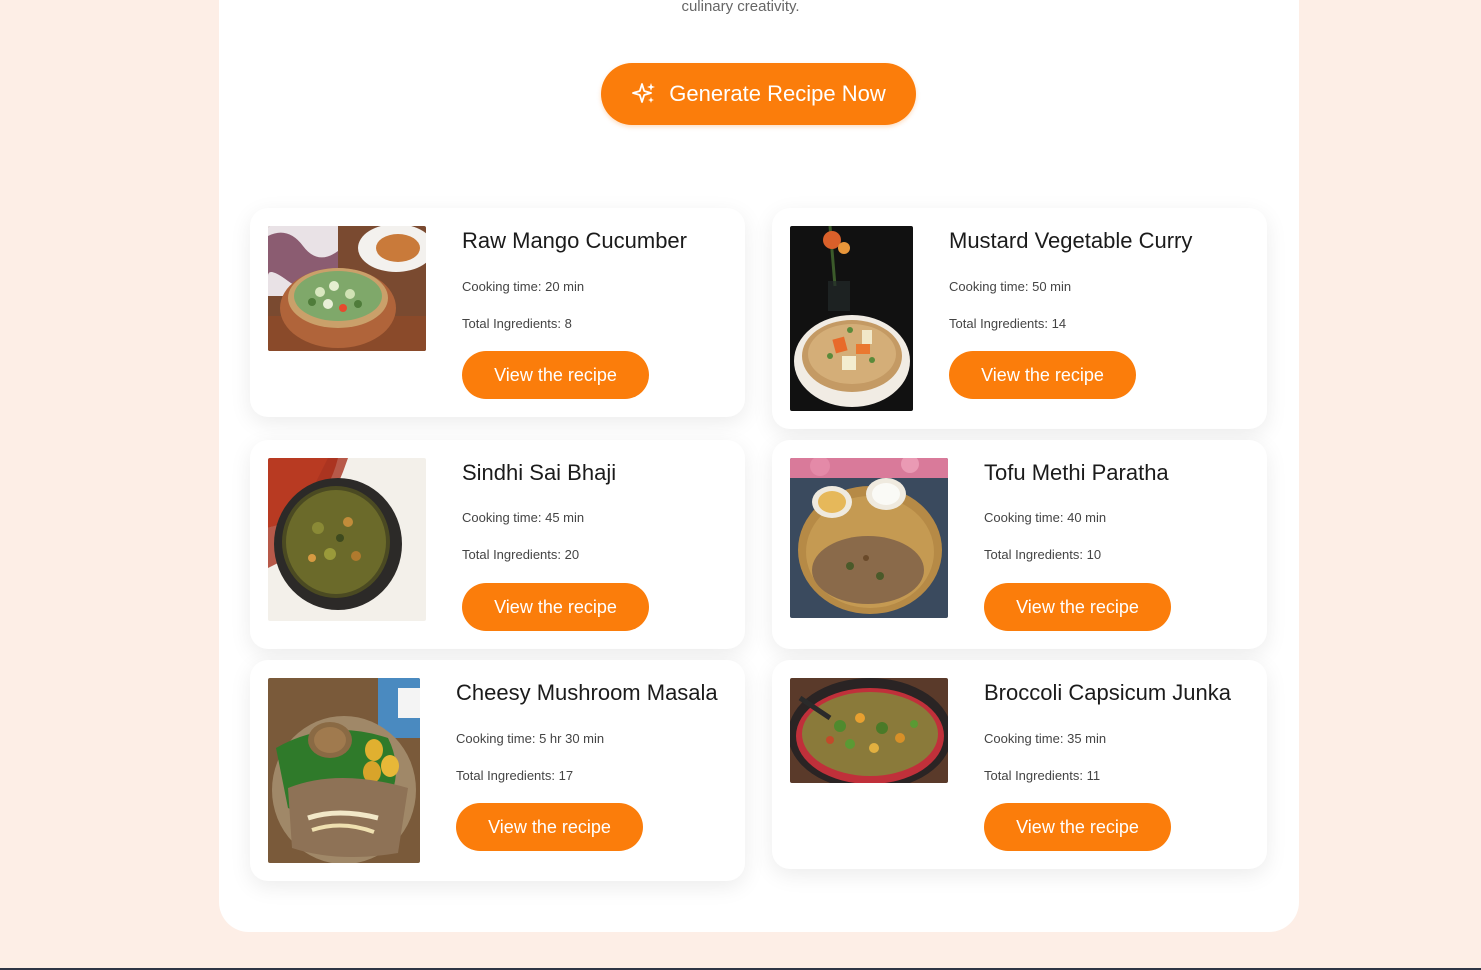  What do you see at coordinates (1107, 692) in the screenshot?
I see `recipe-title: Broccoli Capsicum Junka` at bounding box center [1107, 692].